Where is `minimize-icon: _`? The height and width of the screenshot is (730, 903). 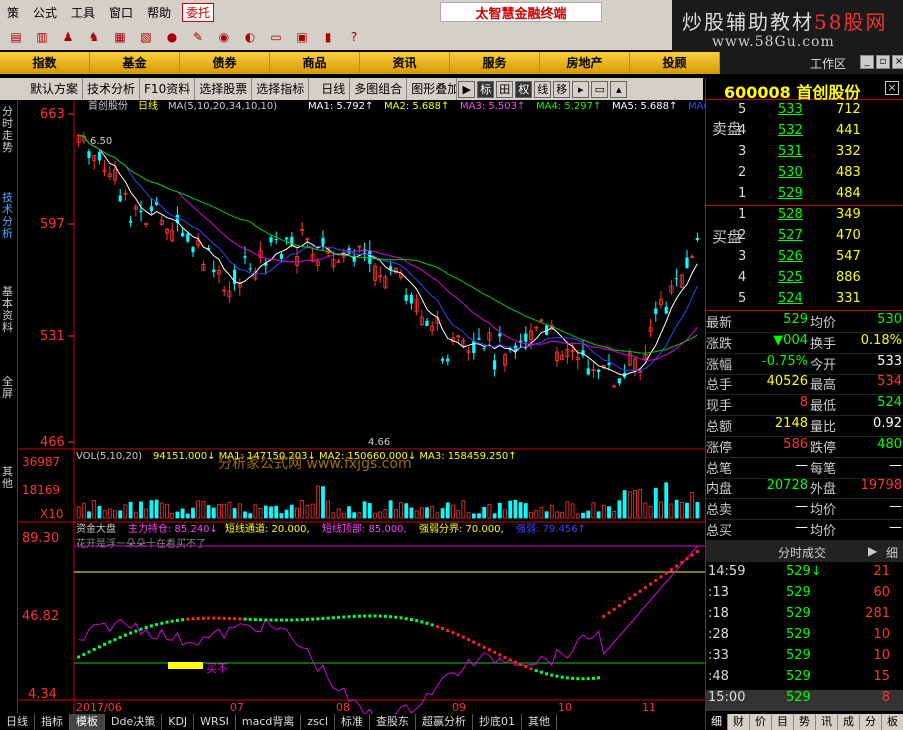 minimize-icon: _ is located at coordinates (867, 62).